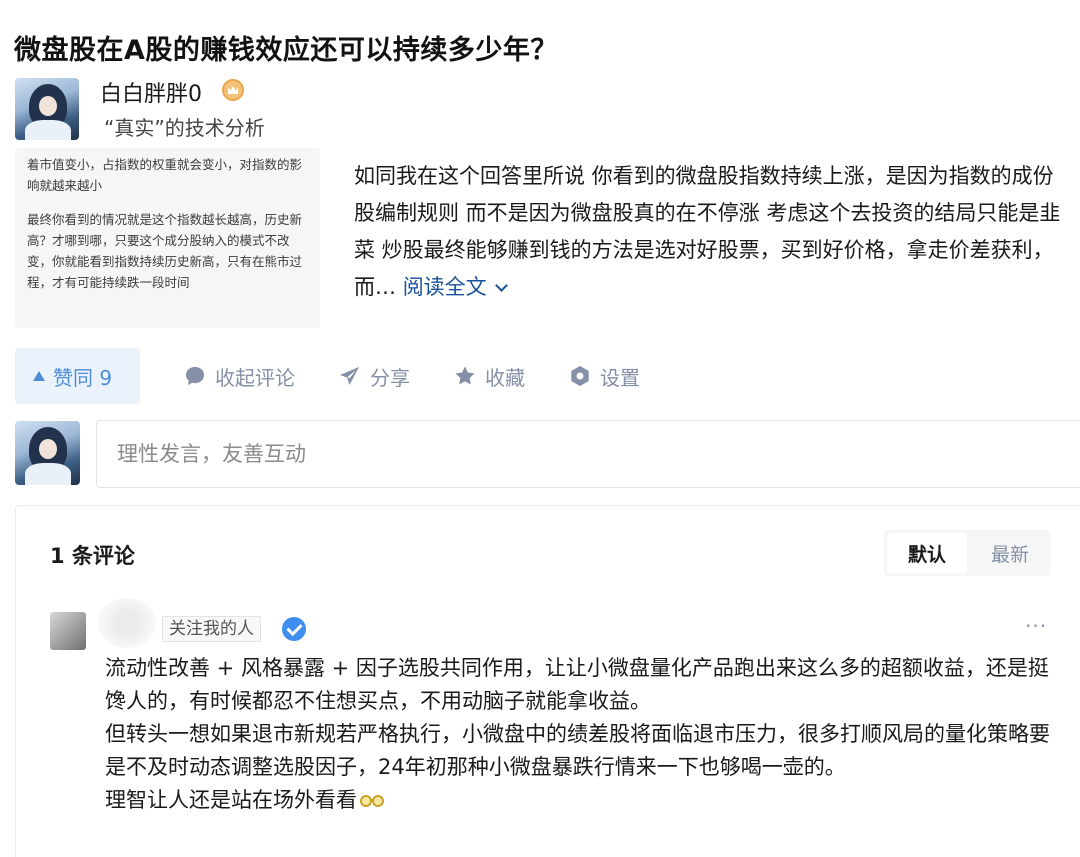  I want to click on more-icon: ···, so click(1036, 626).